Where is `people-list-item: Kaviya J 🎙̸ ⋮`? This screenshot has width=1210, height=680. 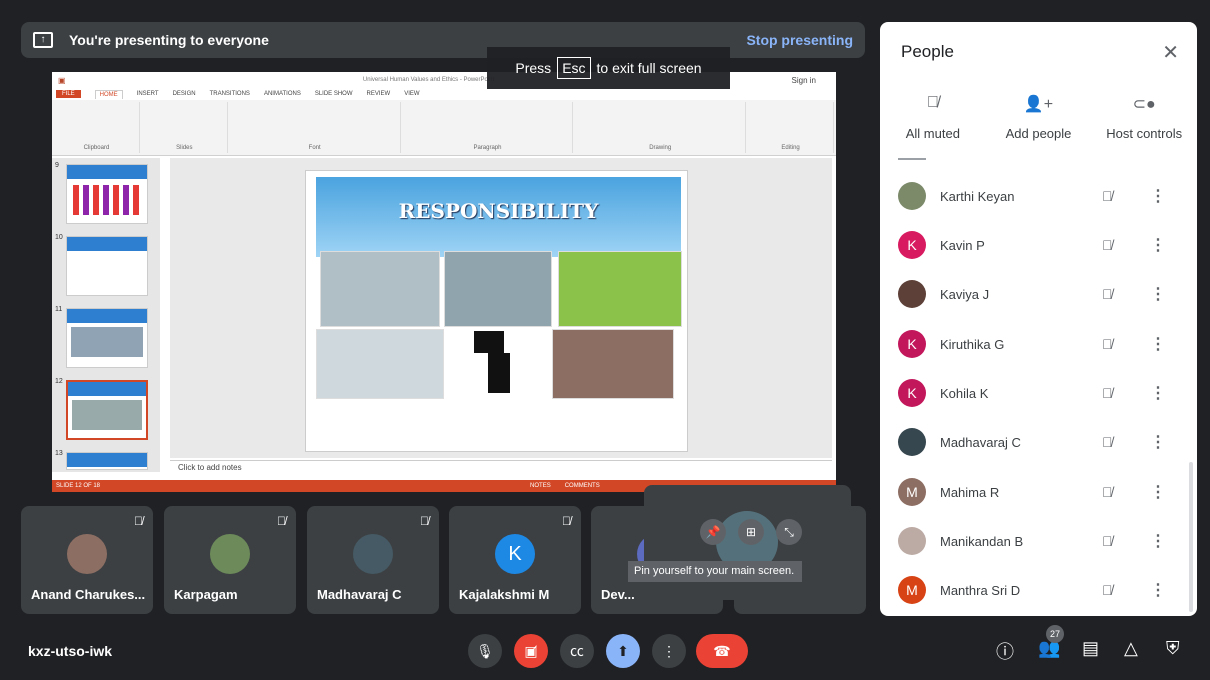 people-list-item: Kaviya J 🎙̸ ⋮ is located at coordinates (1035, 294).